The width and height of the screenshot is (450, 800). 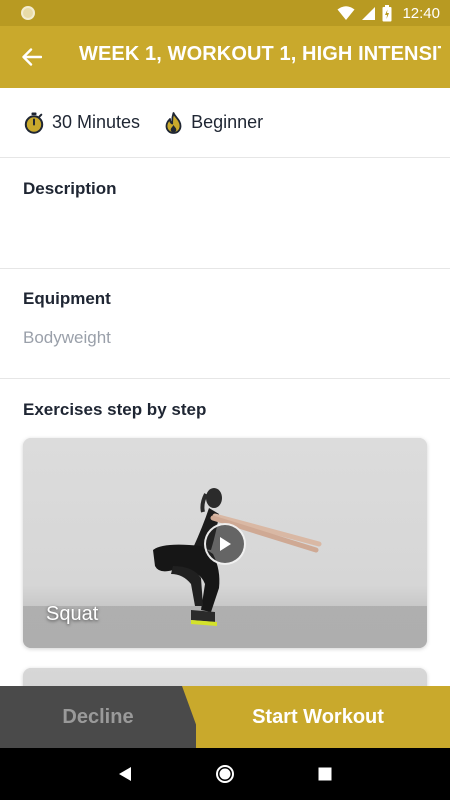 I want to click on square-recents-icon, so click(x=325, y=774).